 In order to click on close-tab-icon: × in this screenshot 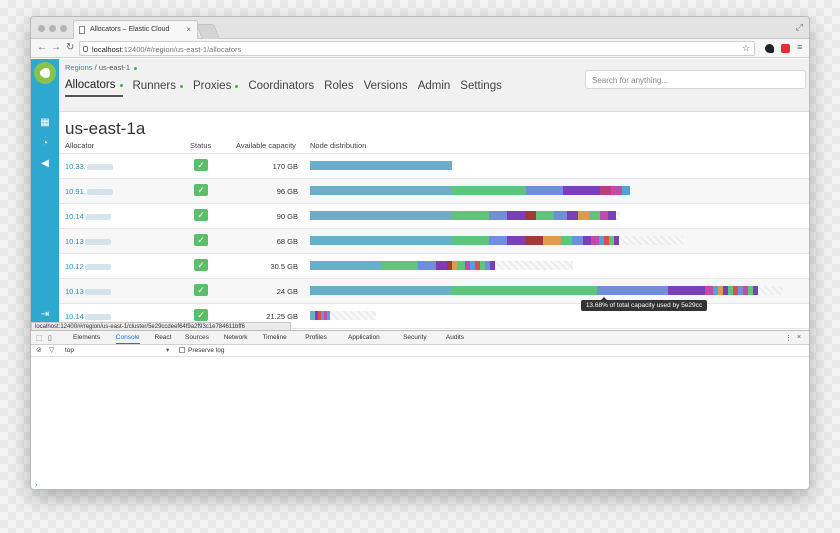, I will do `click(188, 29)`.